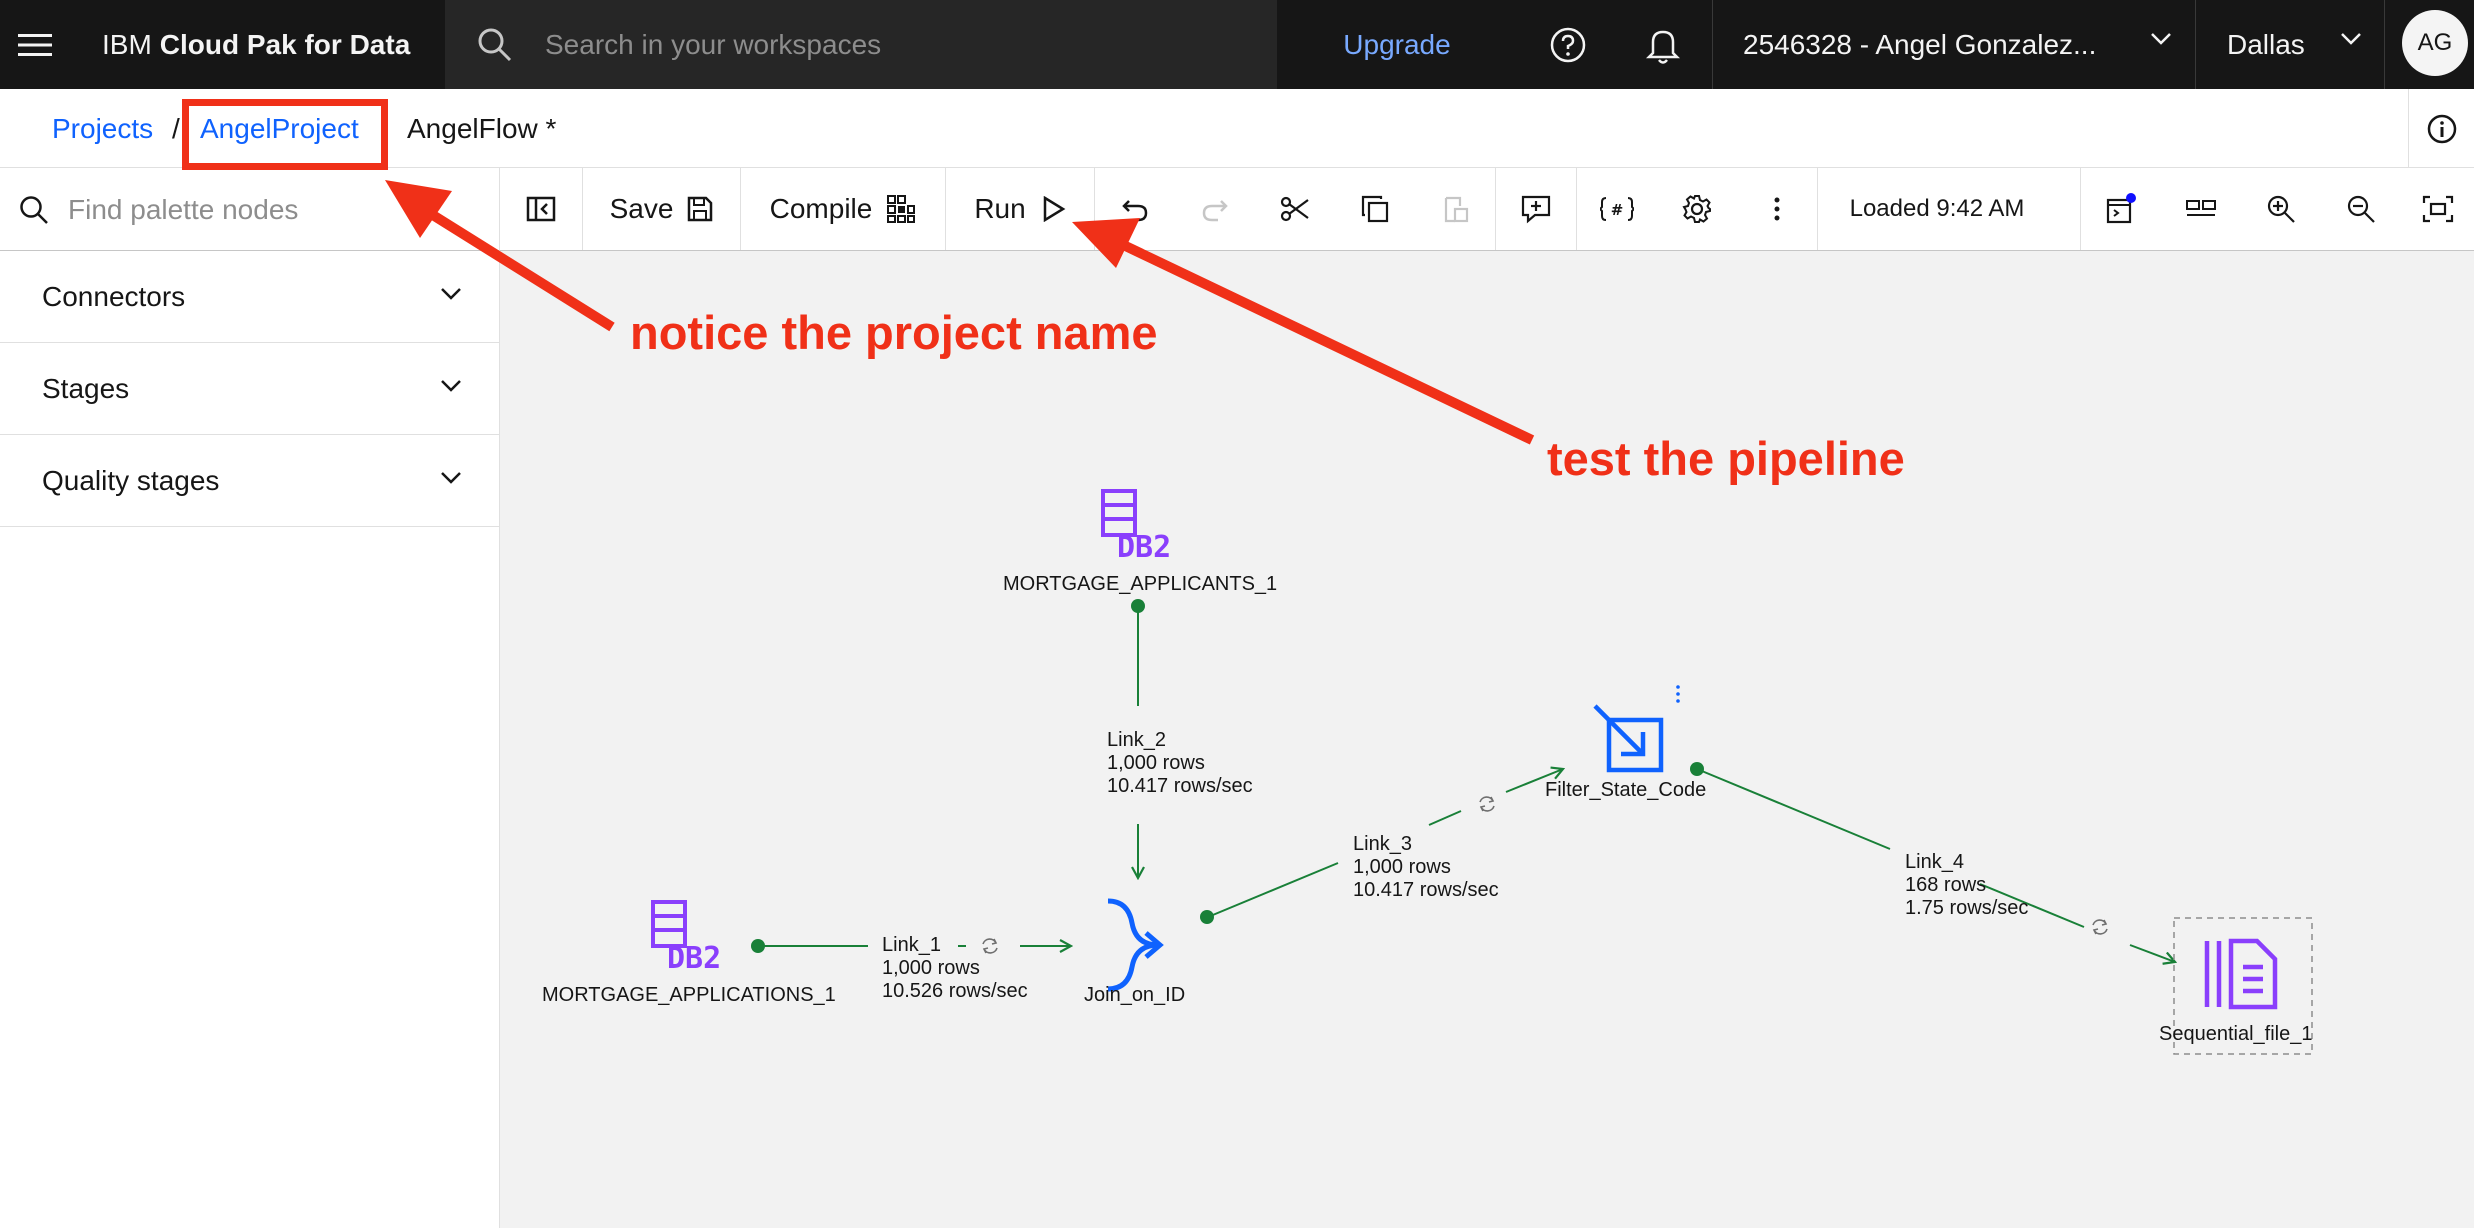 The height and width of the screenshot is (1228, 2474). I want to click on overflow-menu-button, so click(1777, 209).